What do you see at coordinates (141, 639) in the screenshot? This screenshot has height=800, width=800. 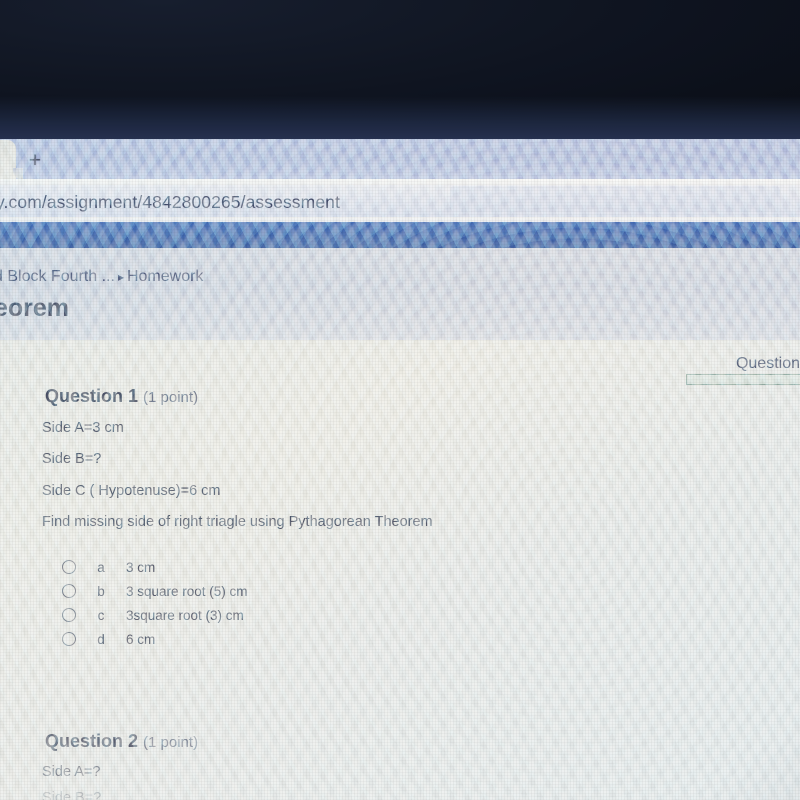 I see `option-text: 6 cm` at bounding box center [141, 639].